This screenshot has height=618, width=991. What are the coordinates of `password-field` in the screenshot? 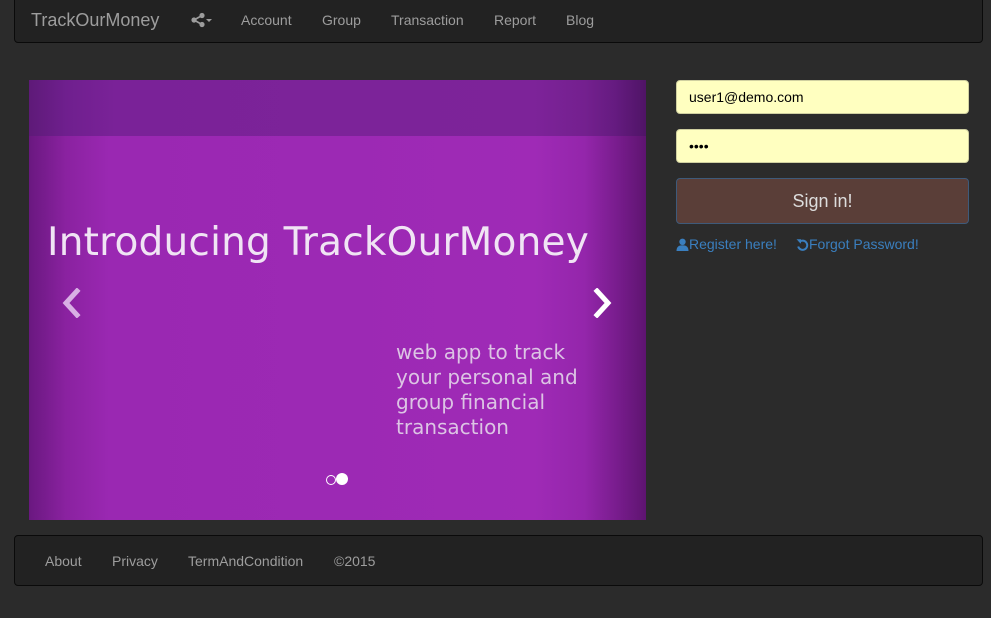 It's located at (822, 146).